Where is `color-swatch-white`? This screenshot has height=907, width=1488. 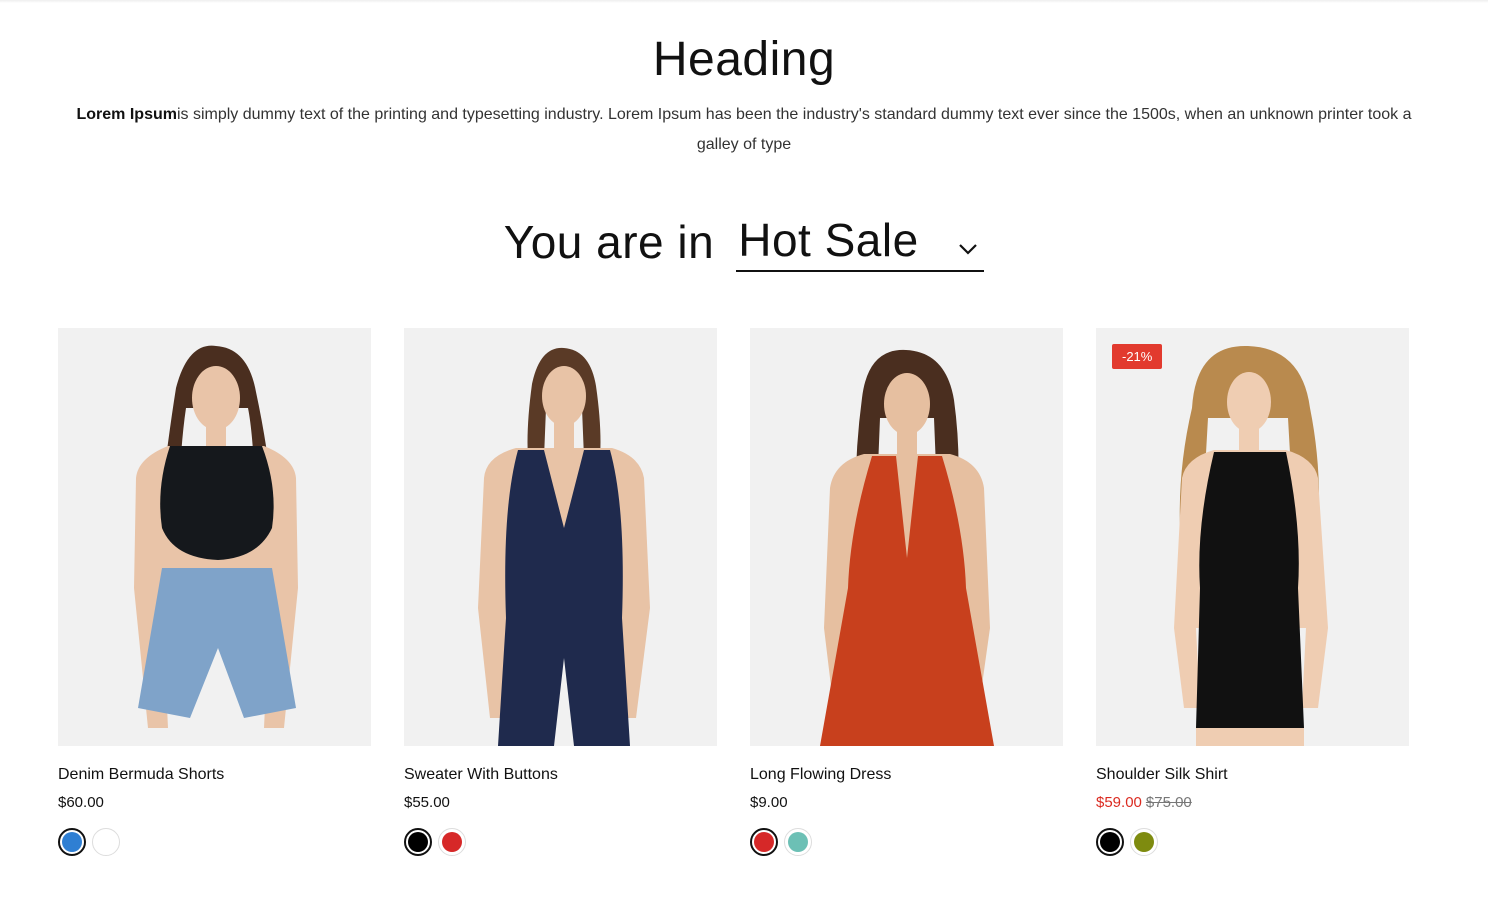
color-swatch-white is located at coordinates (106, 842).